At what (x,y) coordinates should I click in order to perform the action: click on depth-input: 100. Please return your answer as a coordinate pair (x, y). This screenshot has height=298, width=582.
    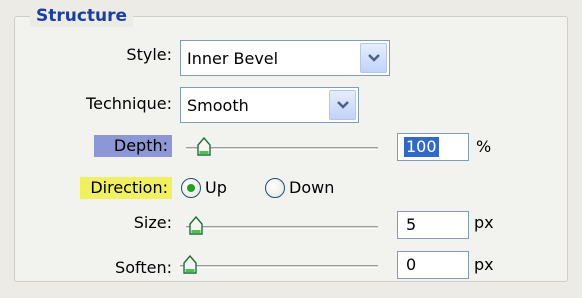
    Looking at the image, I should click on (433, 147).